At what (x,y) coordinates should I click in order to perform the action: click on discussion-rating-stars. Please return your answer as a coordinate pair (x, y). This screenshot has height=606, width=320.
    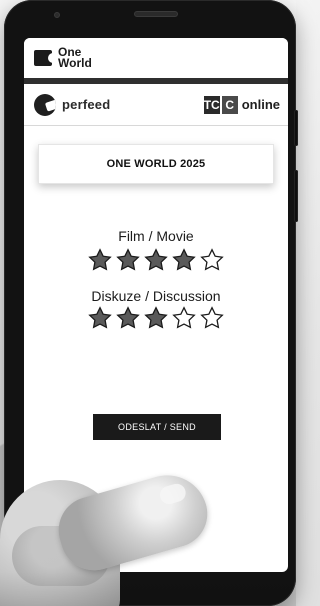
    Looking at the image, I should click on (156, 318).